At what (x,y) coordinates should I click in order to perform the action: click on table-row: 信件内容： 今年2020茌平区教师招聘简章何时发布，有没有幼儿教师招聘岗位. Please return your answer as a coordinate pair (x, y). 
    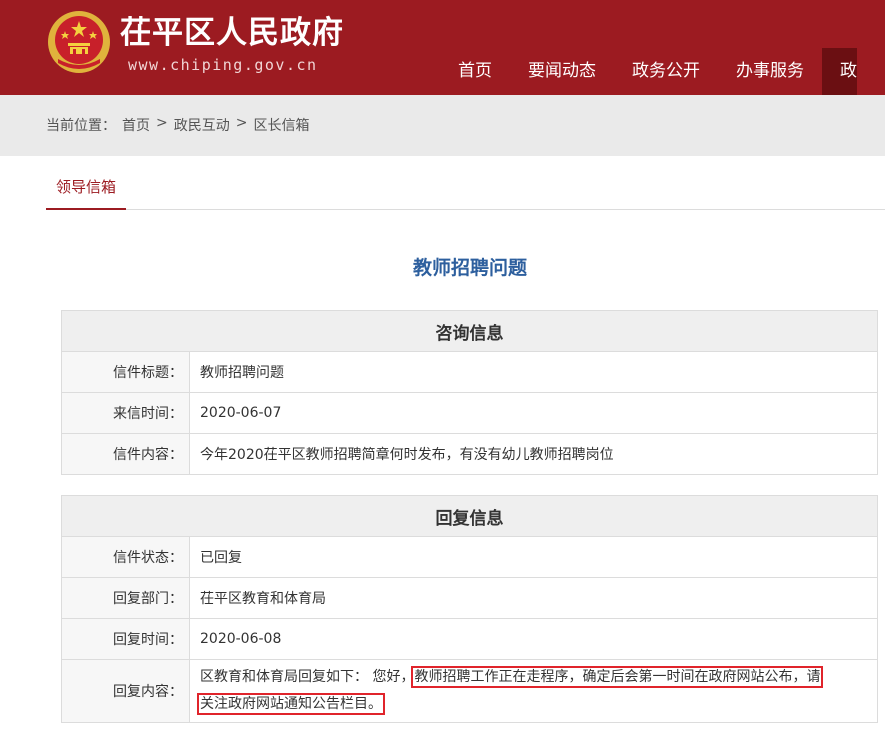
    Looking at the image, I should click on (469, 454).